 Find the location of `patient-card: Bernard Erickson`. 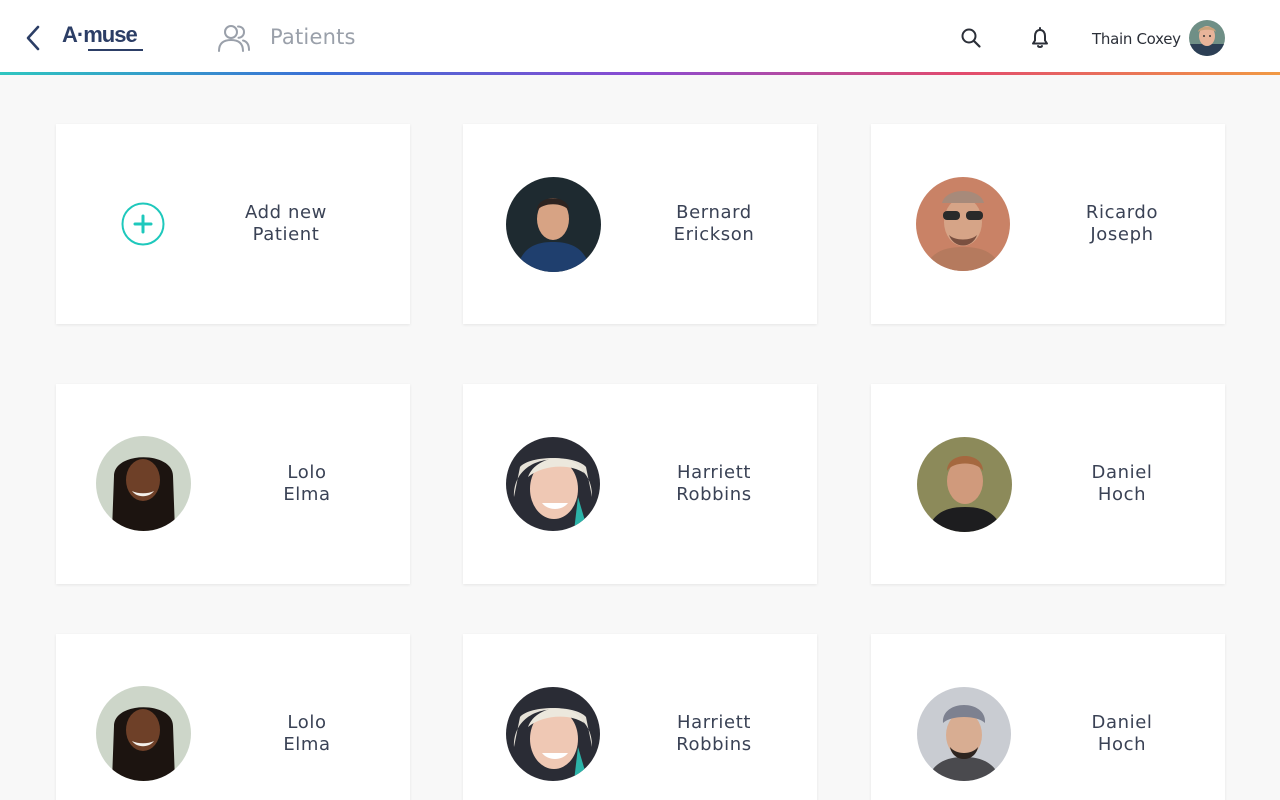

patient-card: Bernard Erickson is located at coordinates (640, 224).